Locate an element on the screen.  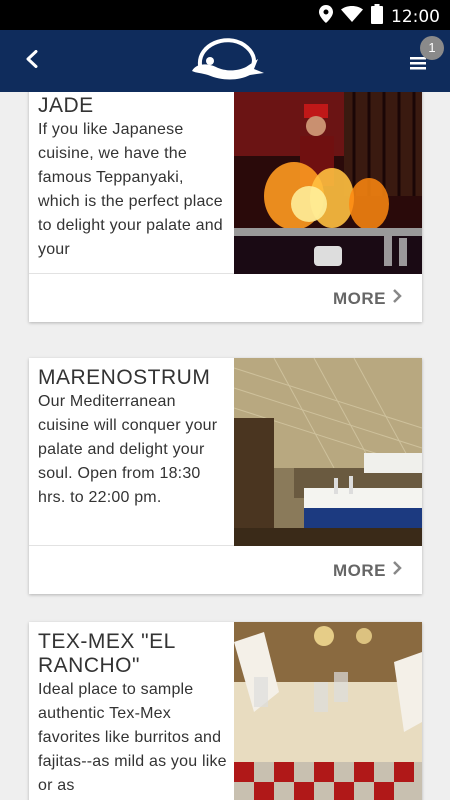
back-button is located at coordinates (32, 61).